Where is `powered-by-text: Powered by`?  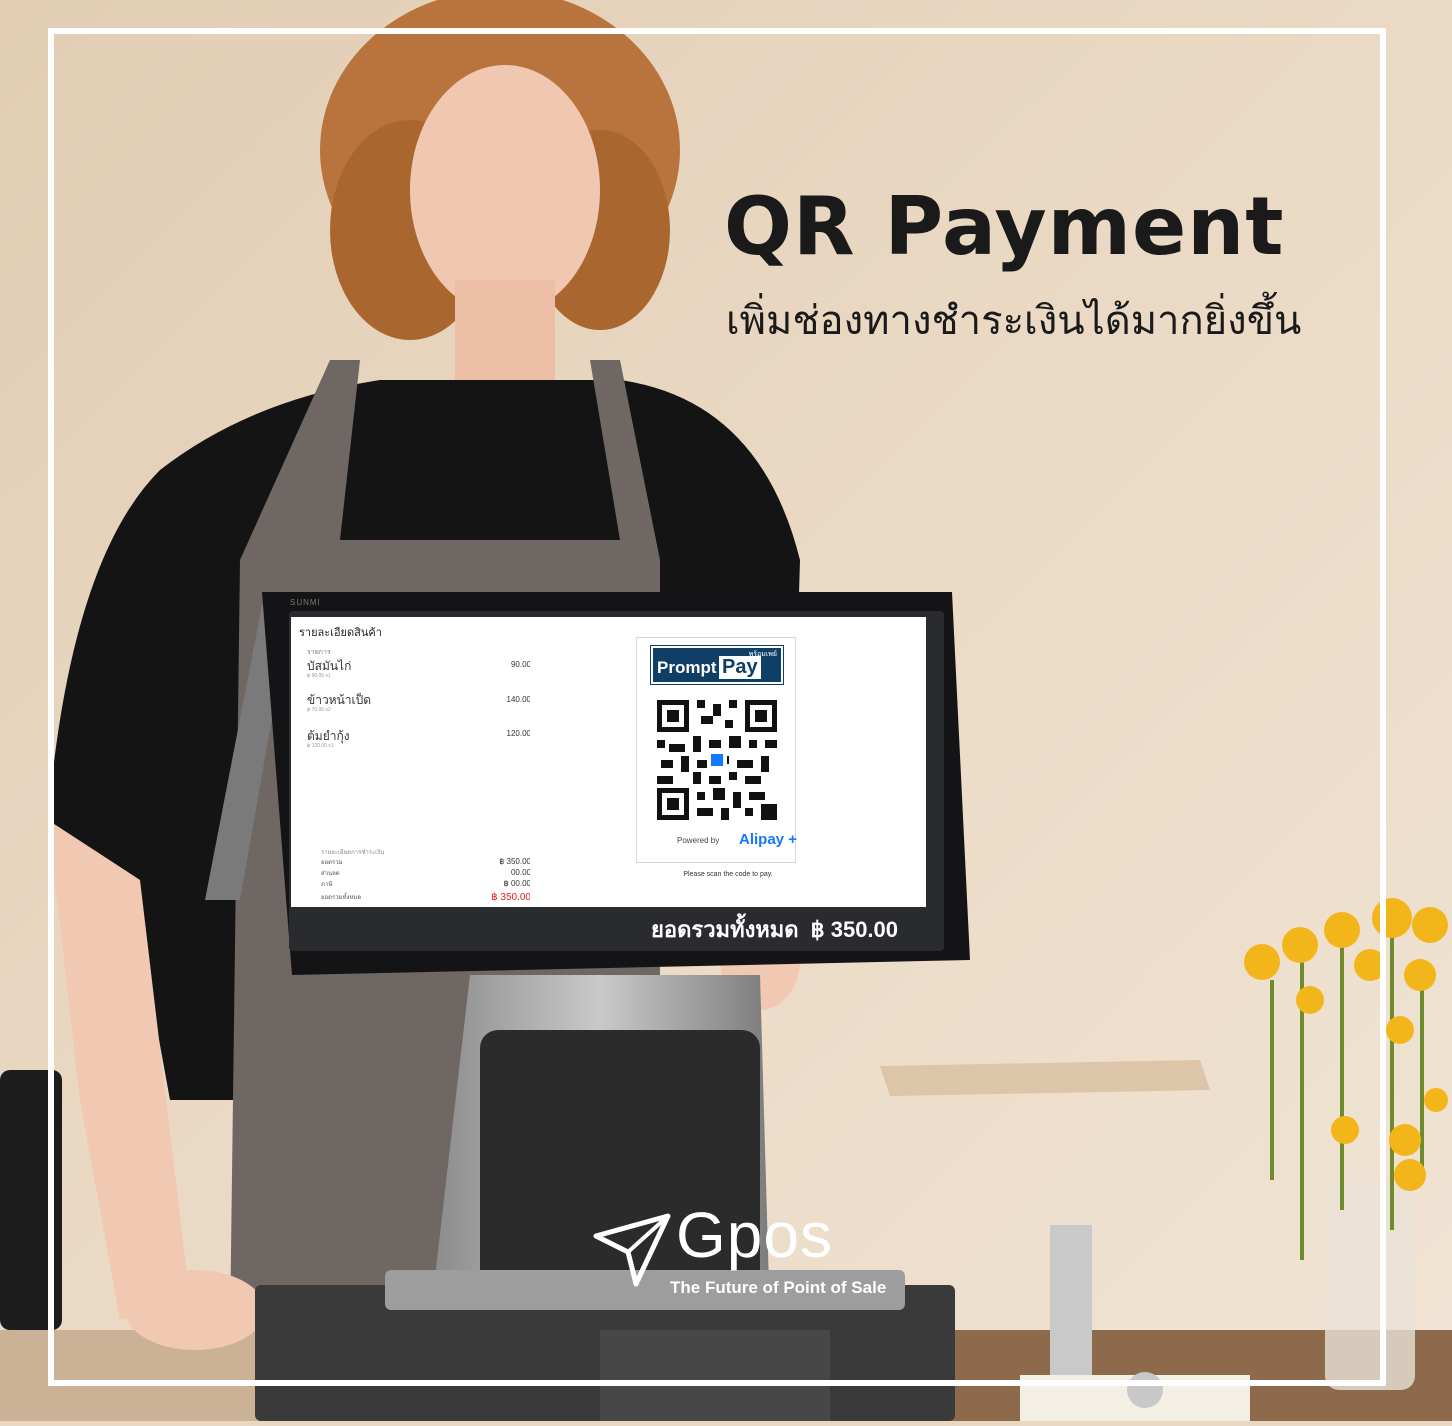 powered-by-text: Powered by is located at coordinates (698, 840).